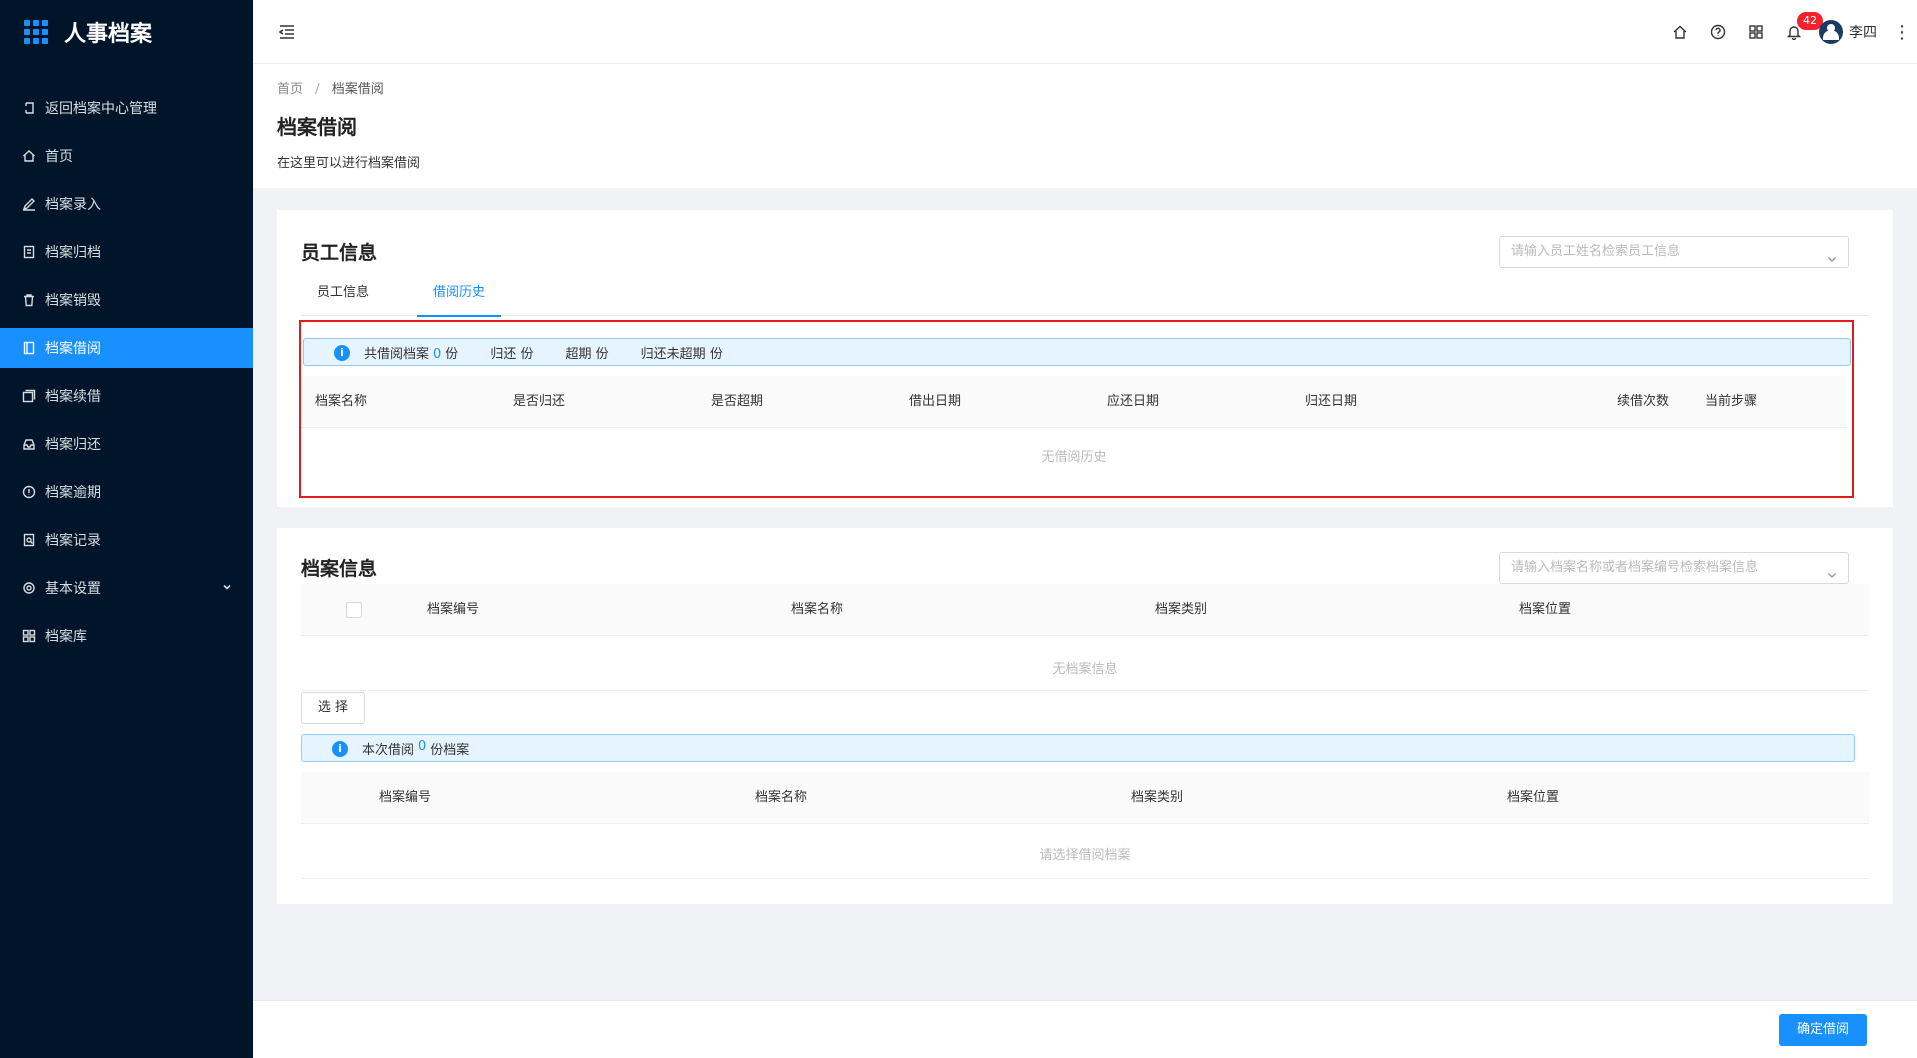 Image resolution: width=1917 pixels, height=1058 pixels. Describe the element at coordinates (1085, 1029) in the screenshot. I see `footer-bar: 确定借阅` at that location.